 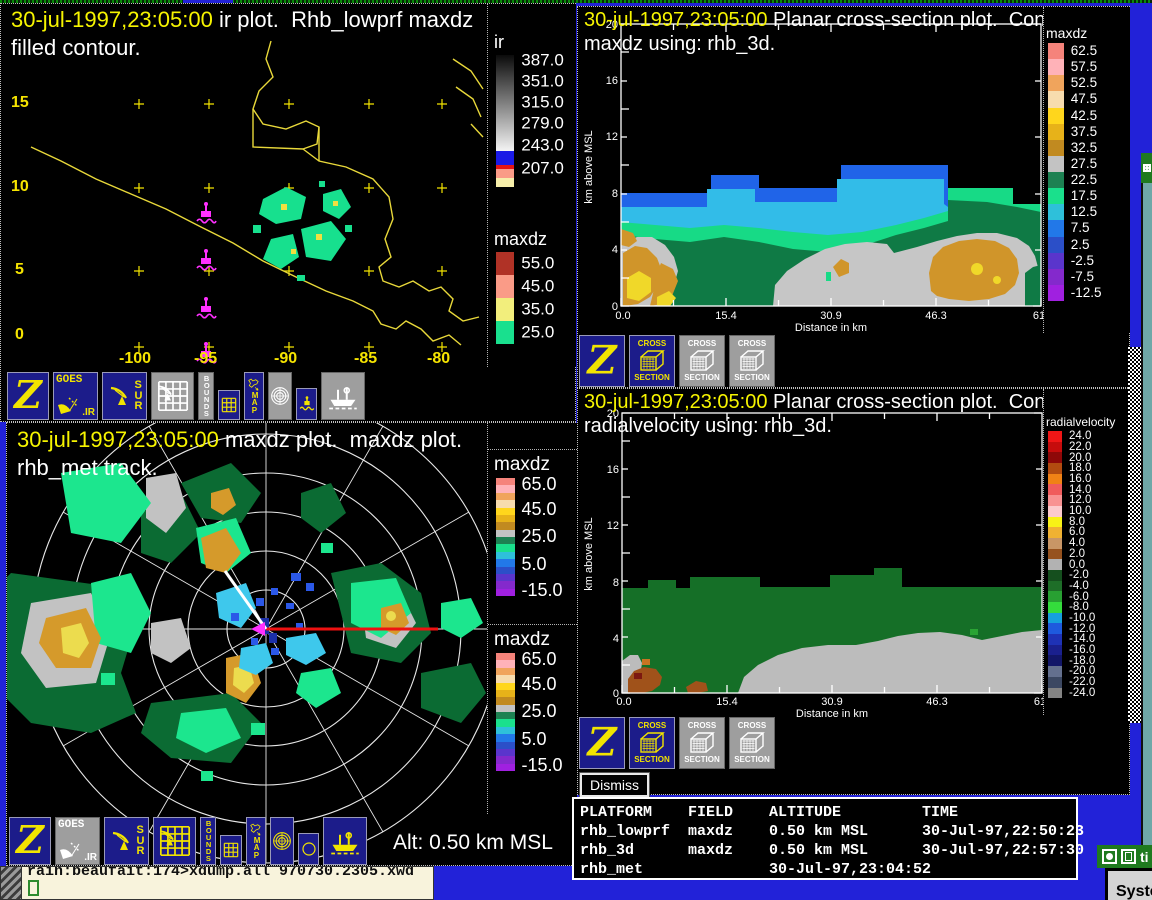 What do you see at coordinates (308, 849) in the screenshot?
I see `circle-overlay-button` at bounding box center [308, 849].